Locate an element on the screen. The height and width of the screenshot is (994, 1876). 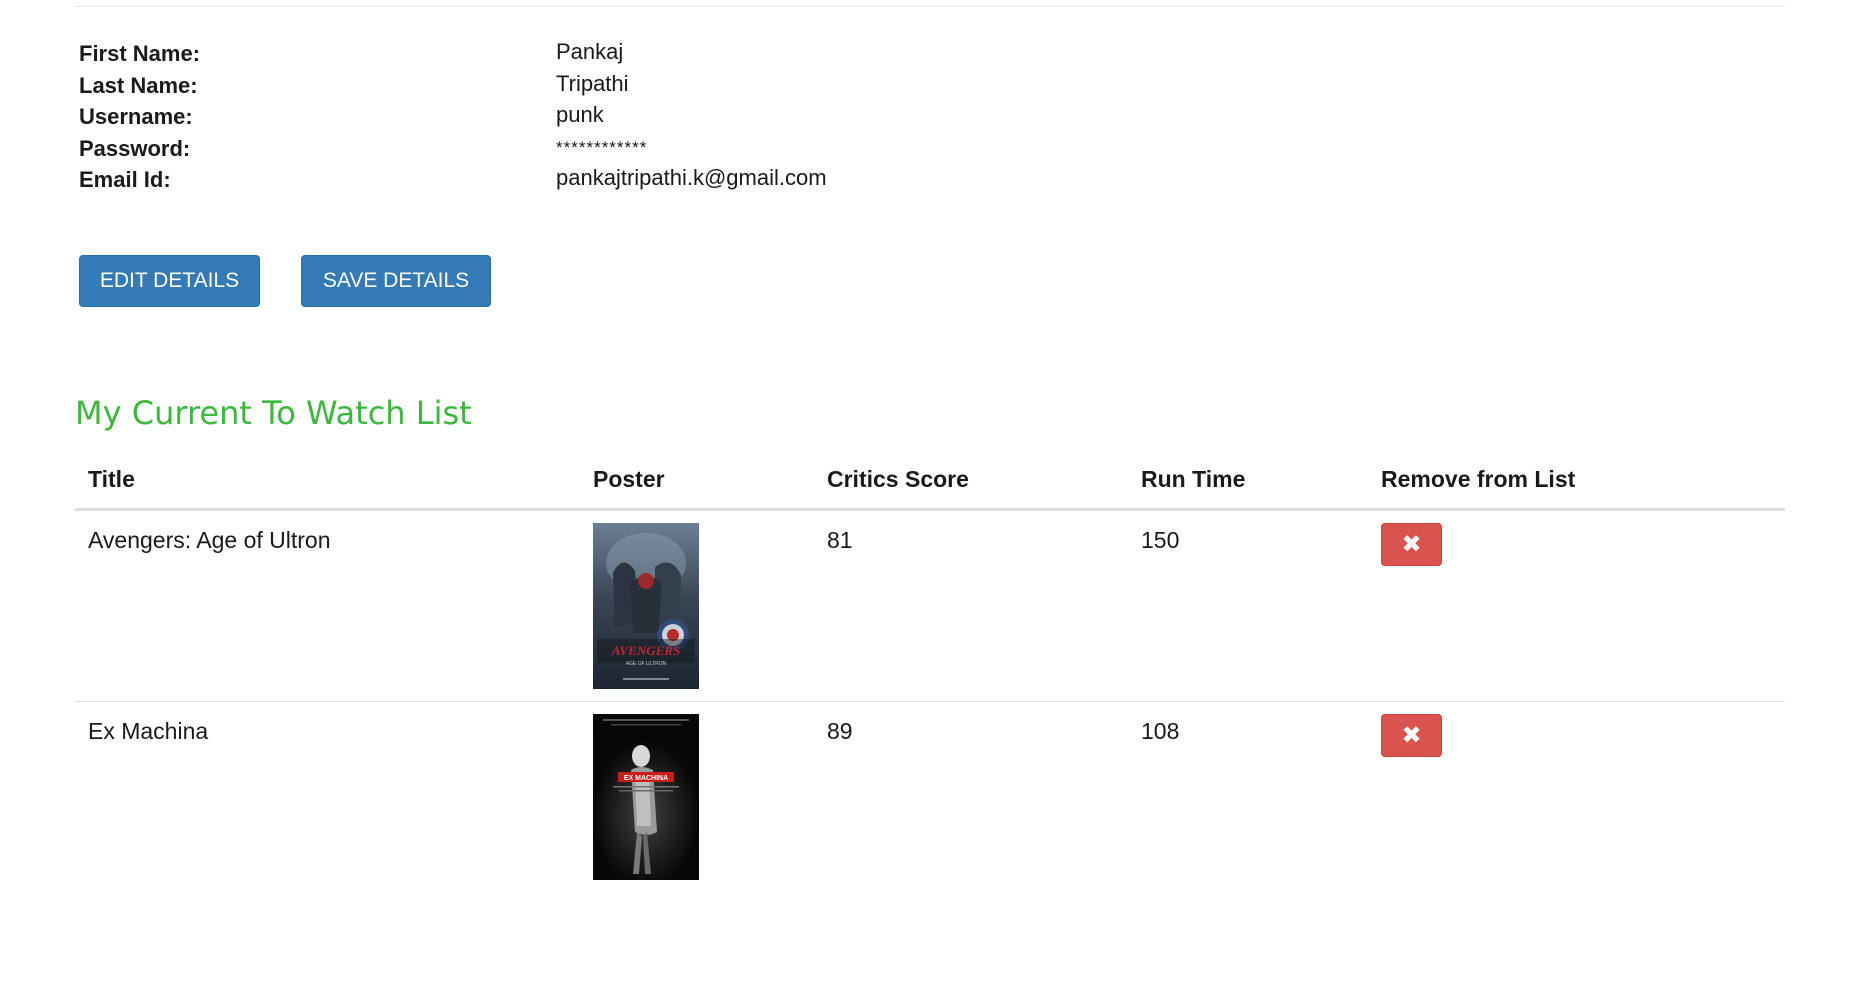
profile-row-first-name: First Name: Pankaj is located at coordinates (529, 55).